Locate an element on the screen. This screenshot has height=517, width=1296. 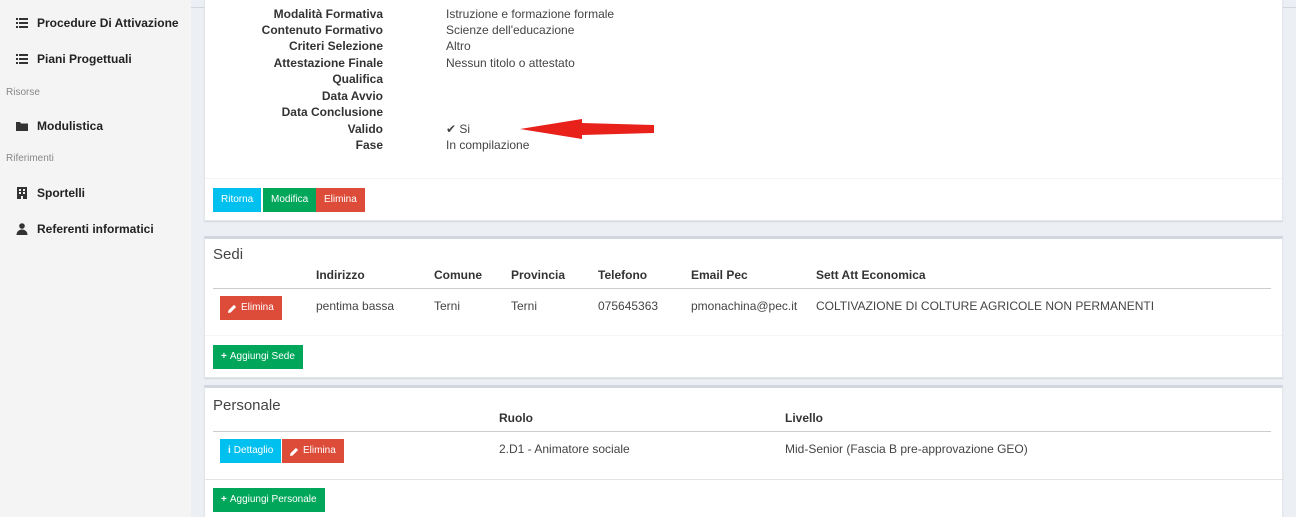
cell-comune: Terni is located at coordinates (447, 306).